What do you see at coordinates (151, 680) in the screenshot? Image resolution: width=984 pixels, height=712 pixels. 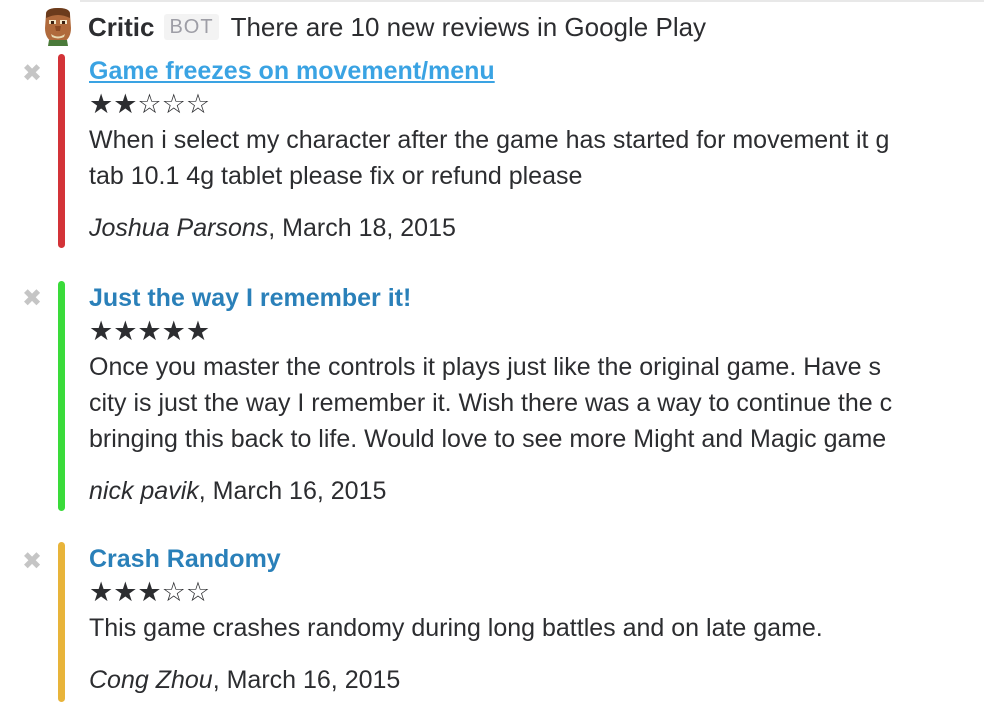 I see `review-author: Cong Zhou` at bounding box center [151, 680].